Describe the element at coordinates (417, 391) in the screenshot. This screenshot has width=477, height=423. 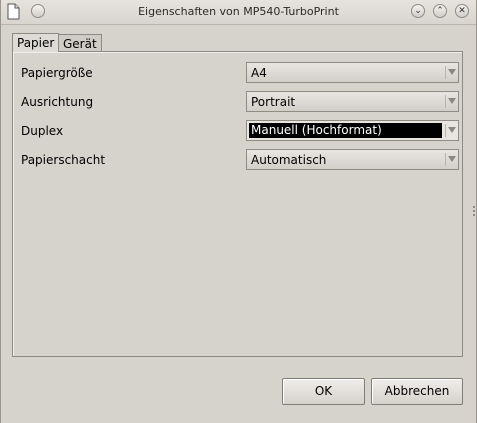
I see `cancel-button: Abbrechen` at that location.